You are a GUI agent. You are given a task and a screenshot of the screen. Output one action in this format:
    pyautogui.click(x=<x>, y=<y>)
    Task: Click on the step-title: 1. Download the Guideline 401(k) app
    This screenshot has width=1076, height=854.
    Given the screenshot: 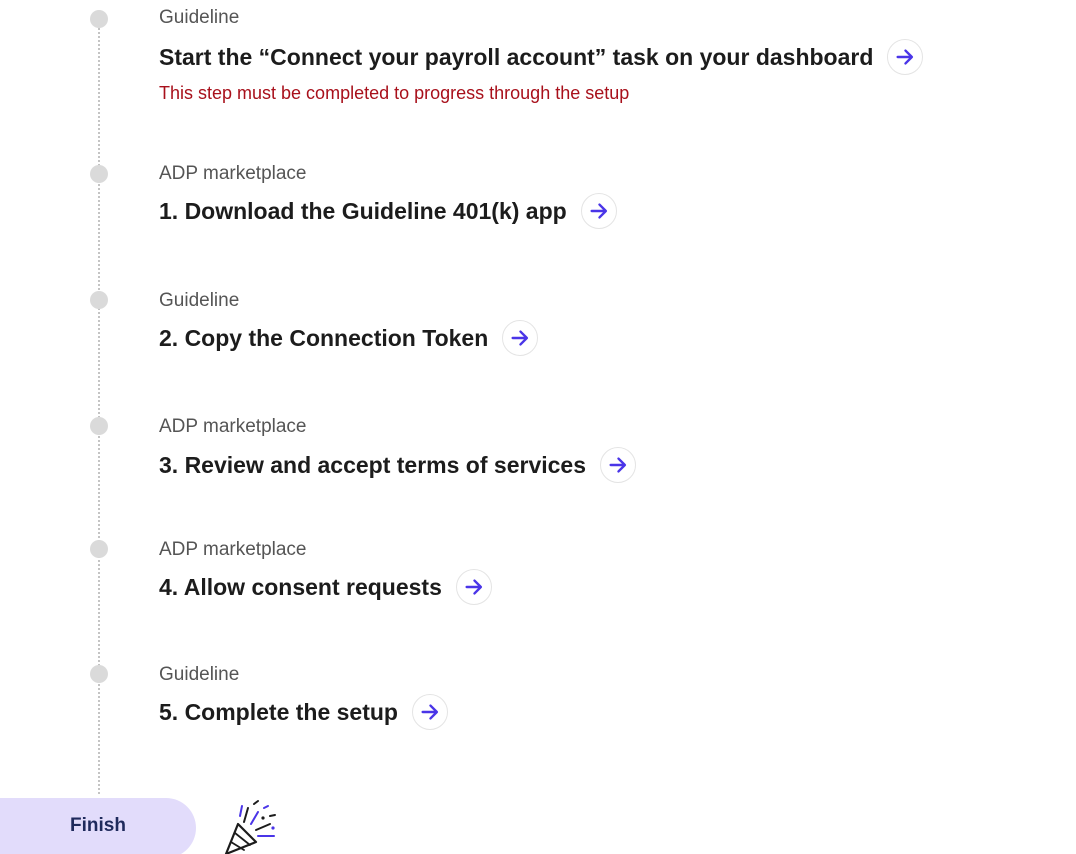 What is the action you would take?
    pyautogui.click(x=363, y=210)
    